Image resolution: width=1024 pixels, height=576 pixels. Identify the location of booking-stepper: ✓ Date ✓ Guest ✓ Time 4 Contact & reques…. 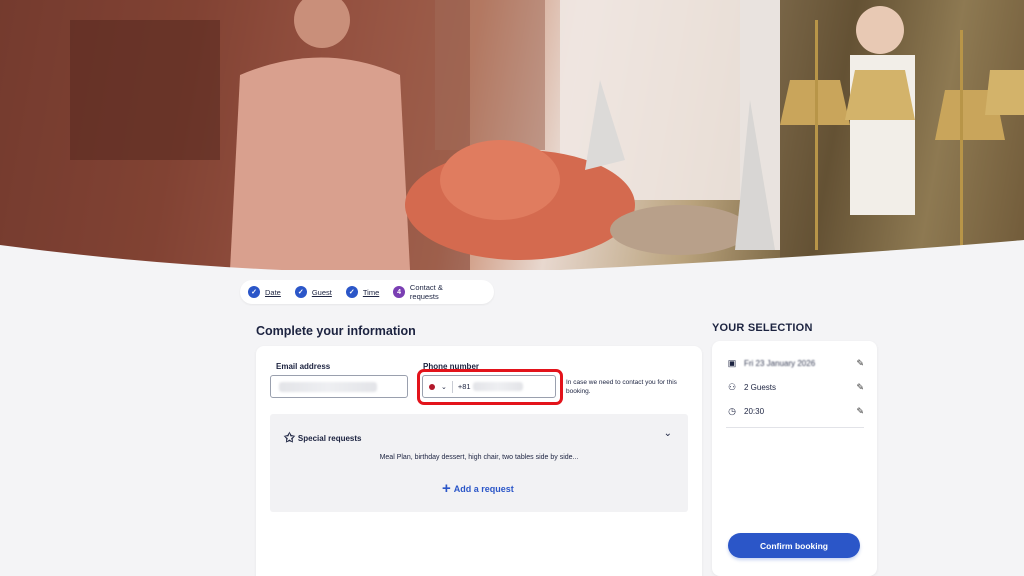
(367, 292).